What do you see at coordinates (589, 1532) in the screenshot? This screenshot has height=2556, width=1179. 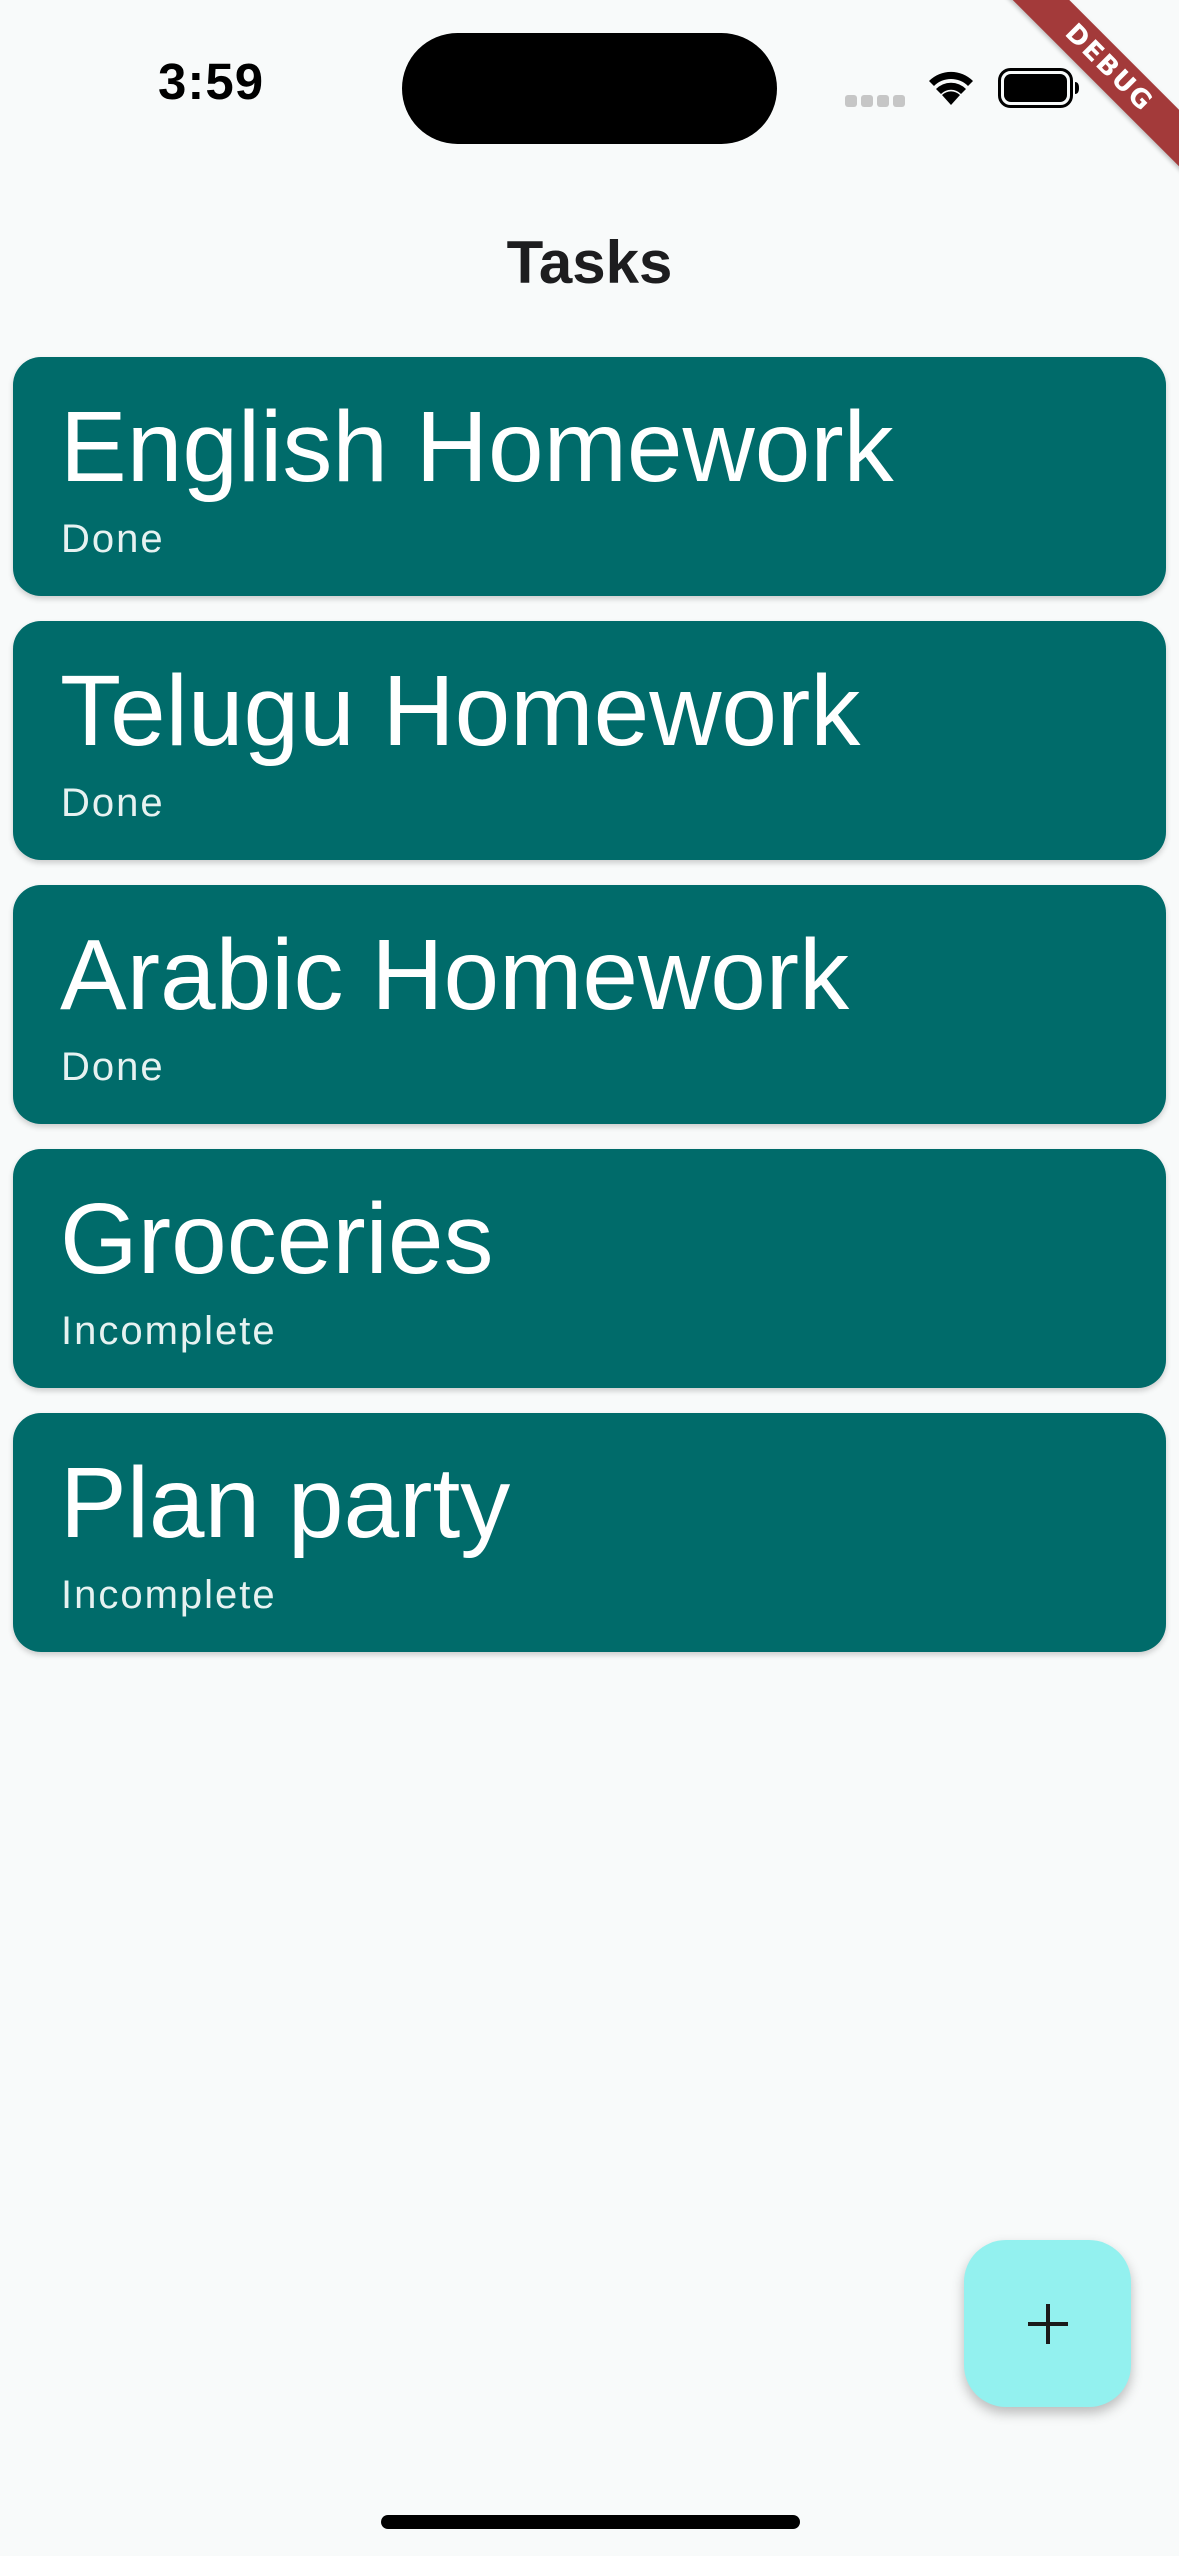 I see `task-card: Plan party Incomplete` at bounding box center [589, 1532].